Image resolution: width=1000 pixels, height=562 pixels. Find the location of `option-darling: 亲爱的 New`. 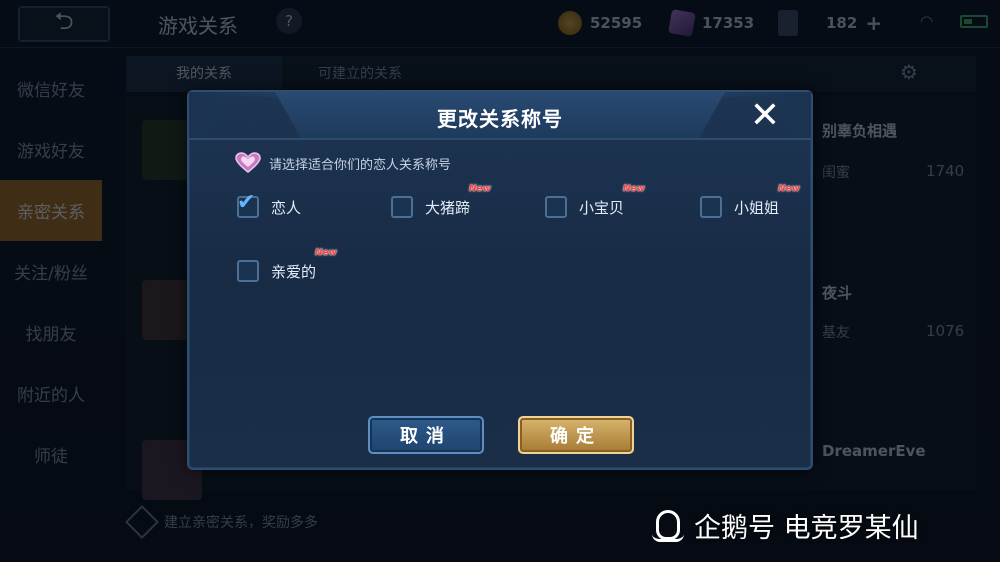

option-darling: 亲爱的 New is located at coordinates (287, 266).